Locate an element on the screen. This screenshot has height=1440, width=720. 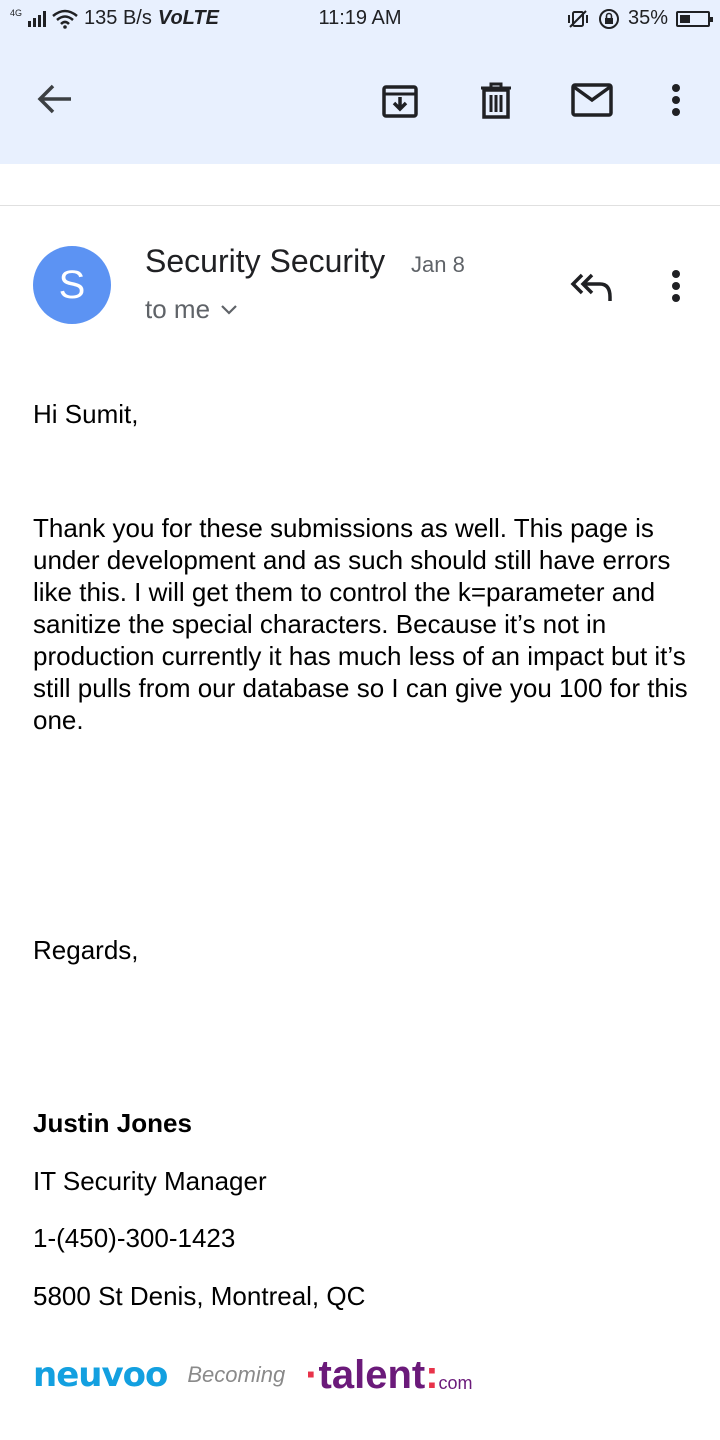
archive-button is located at coordinates (400, 100).